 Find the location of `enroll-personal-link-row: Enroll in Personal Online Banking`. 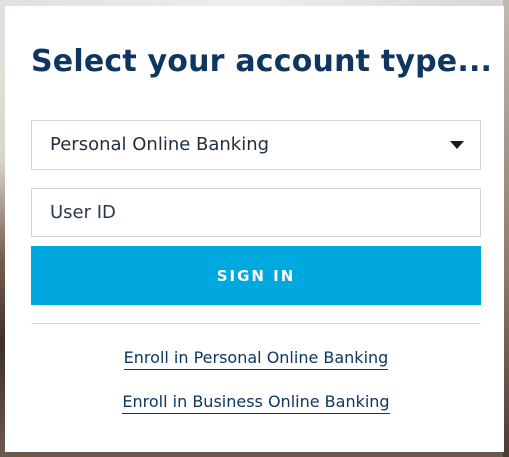

enroll-personal-link-row: Enroll in Personal Online Banking is located at coordinates (256, 359).